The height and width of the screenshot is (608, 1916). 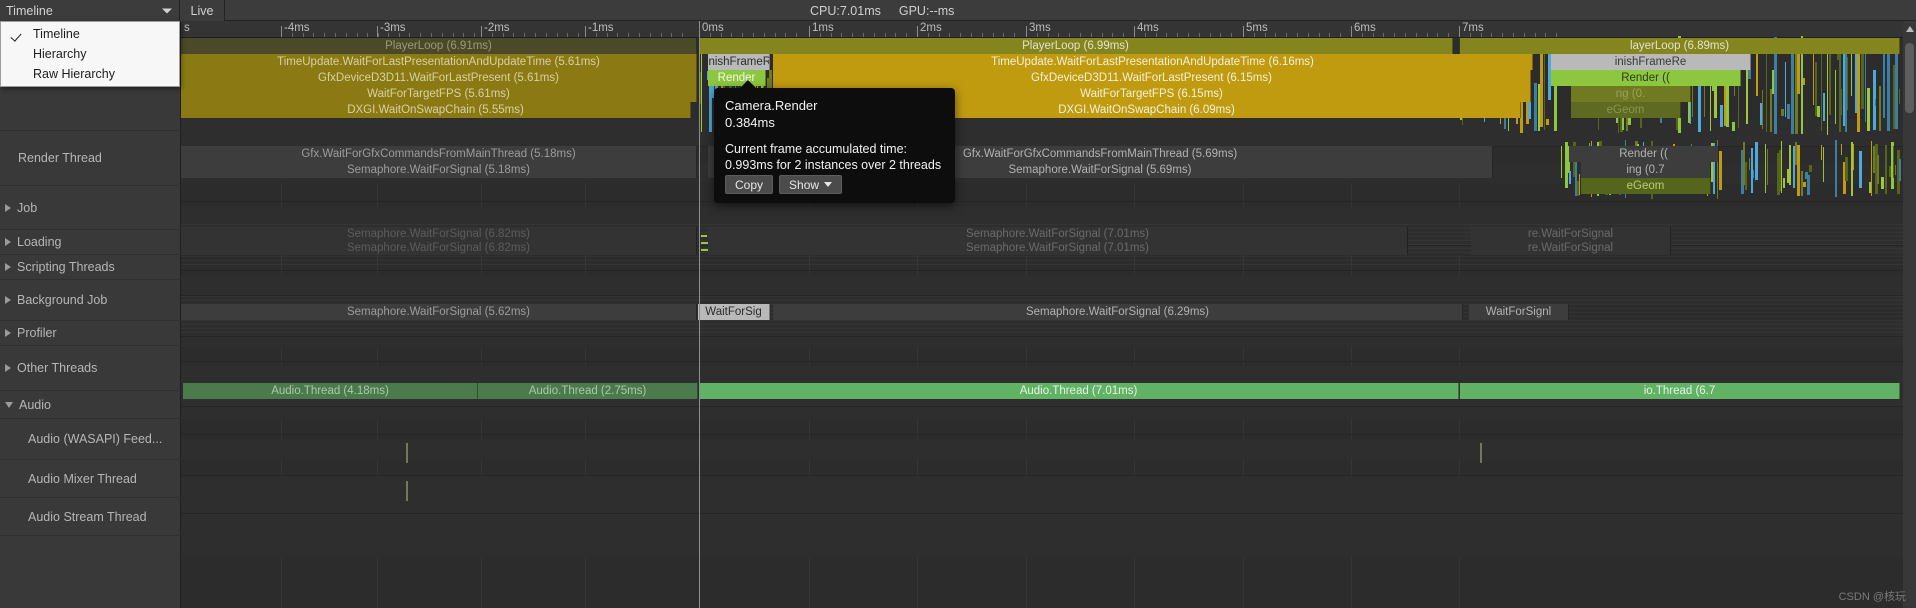 What do you see at coordinates (407, 453) in the screenshot?
I see `timeline-sample-marker` at bounding box center [407, 453].